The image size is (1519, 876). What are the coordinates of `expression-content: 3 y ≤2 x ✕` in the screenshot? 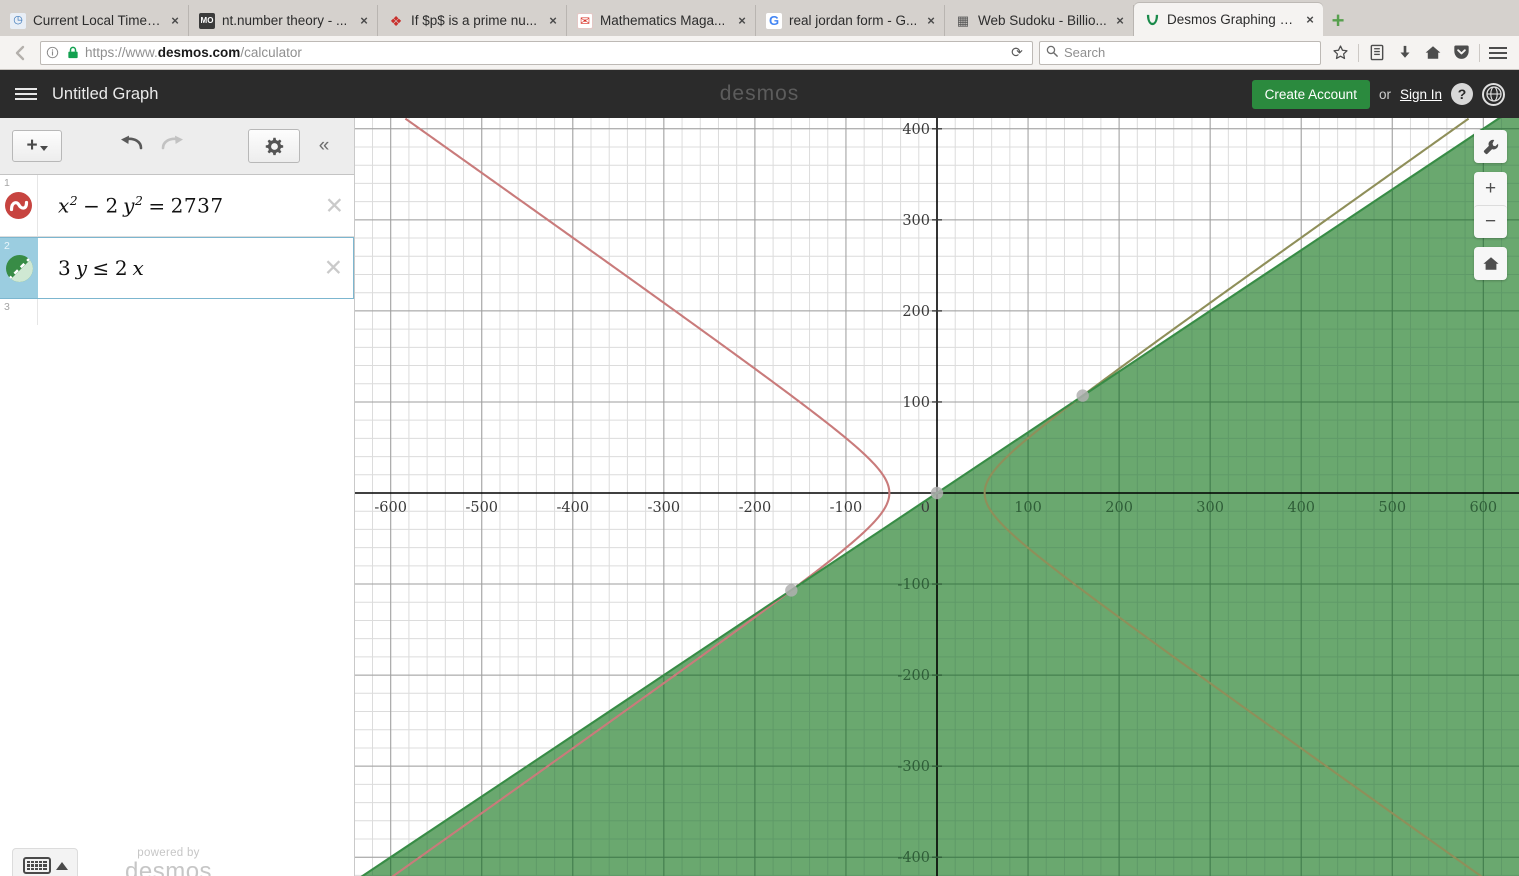 It's located at (195, 268).